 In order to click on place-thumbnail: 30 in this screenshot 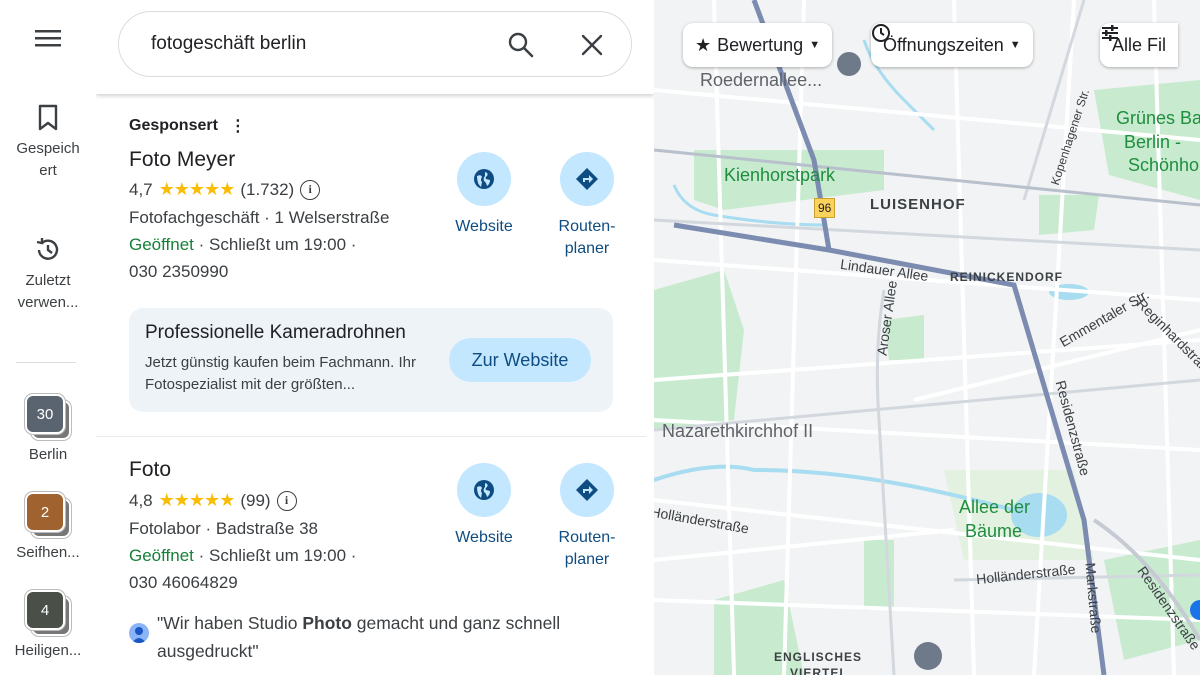, I will do `click(48, 417)`.